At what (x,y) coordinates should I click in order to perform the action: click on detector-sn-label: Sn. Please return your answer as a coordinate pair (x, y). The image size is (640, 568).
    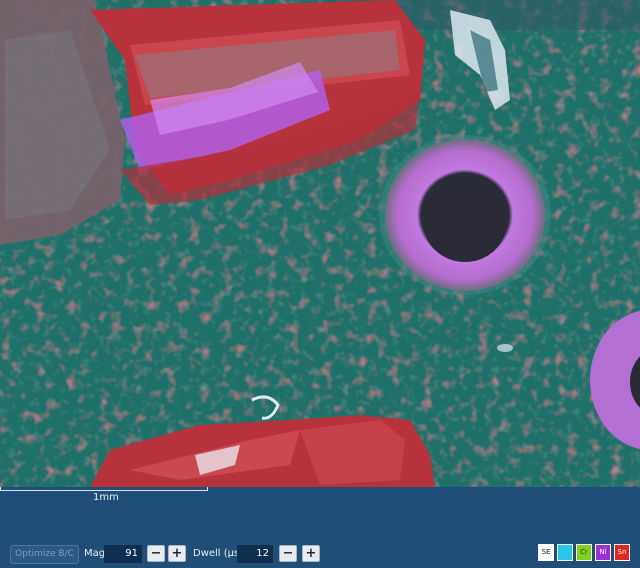
    Looking at the image, I should click on (622, 552).